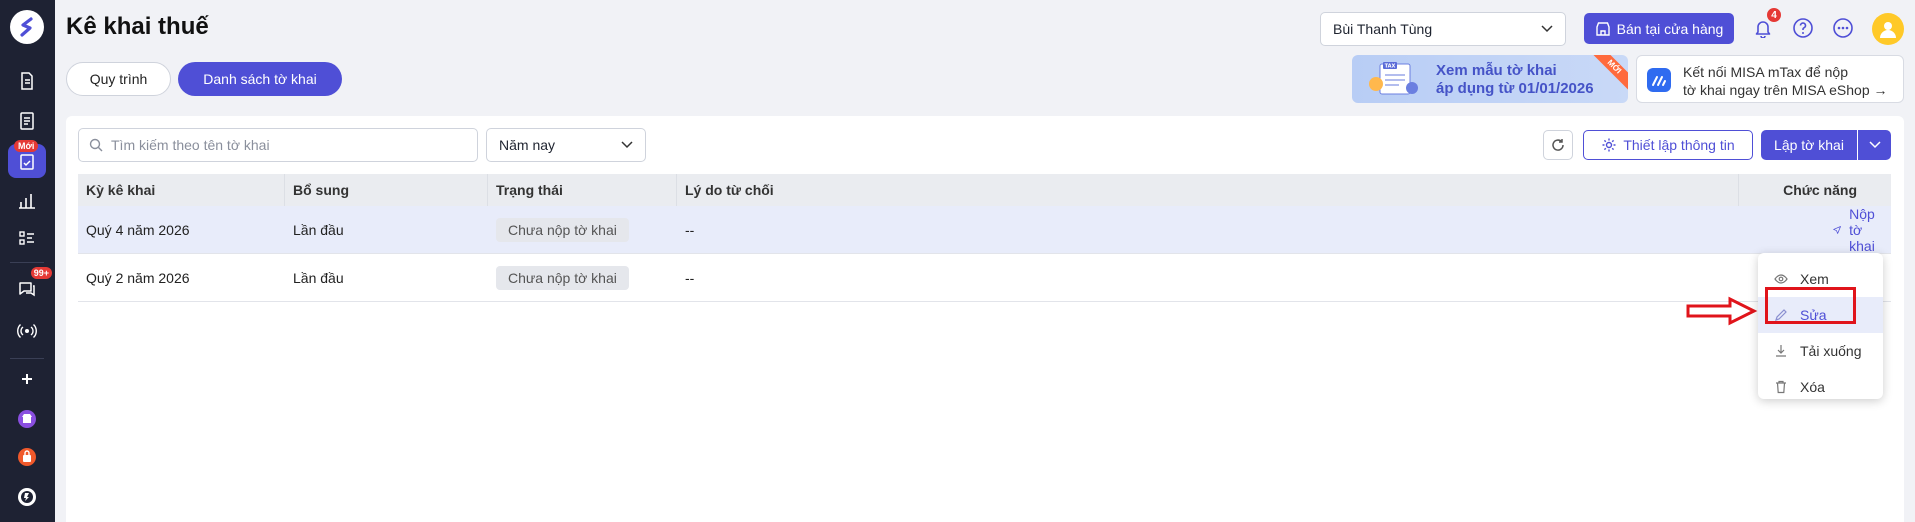 This screenshot has width=1915, height=522. What do you see at coordinates (1843, 28) in the screenshot?
I see `more-options-icon` at bounding box center [1843, 28].